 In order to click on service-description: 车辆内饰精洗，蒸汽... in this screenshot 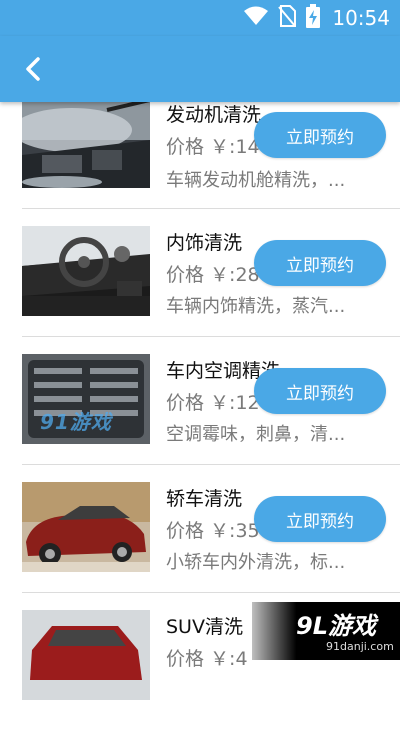, I will do `click(256, 306)`.